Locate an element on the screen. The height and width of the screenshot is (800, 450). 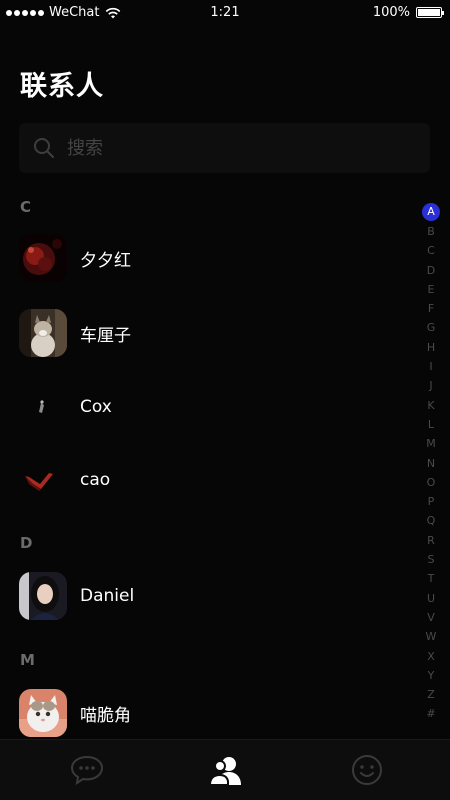
section-header-d: D is located at coordinates (26, 543).